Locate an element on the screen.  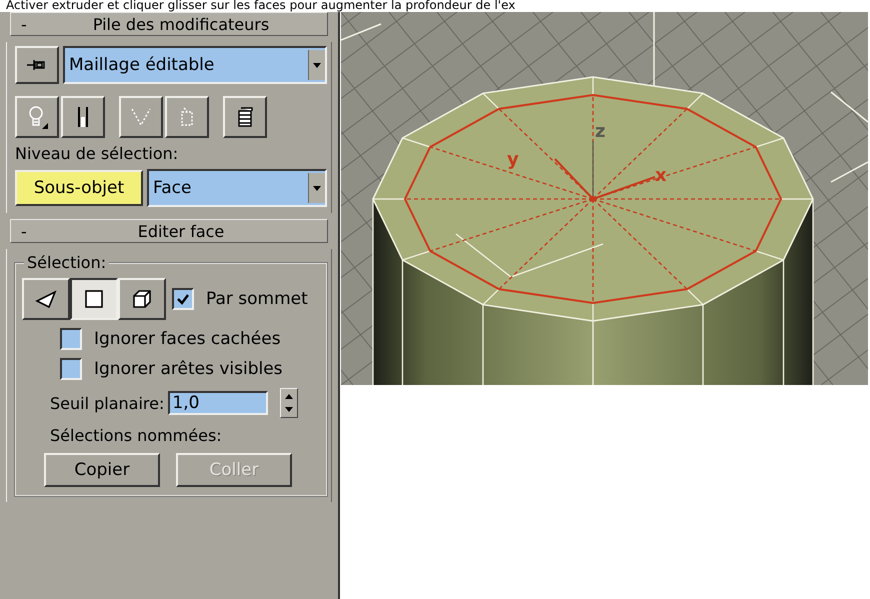
sub-object-button: Sous-objet is located at coordinates (79, 188).